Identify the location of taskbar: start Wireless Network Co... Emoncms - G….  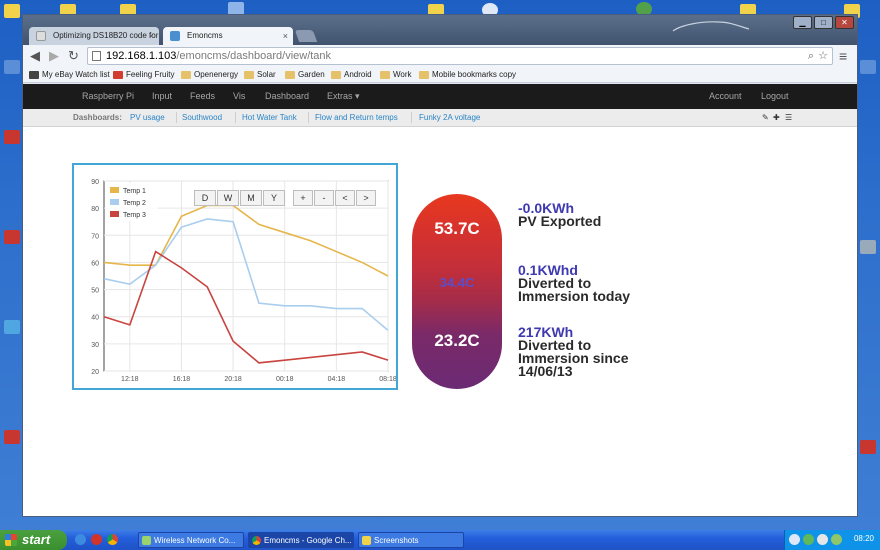
(440, 540).